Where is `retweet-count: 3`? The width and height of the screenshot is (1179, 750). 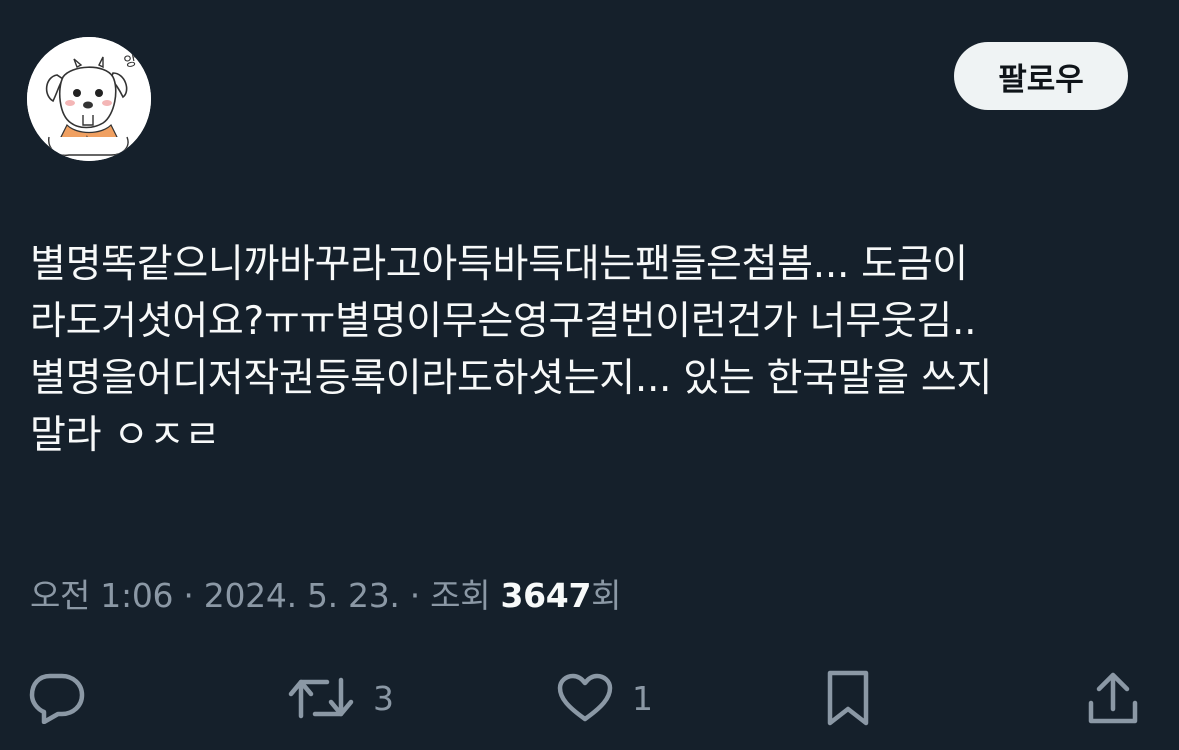 retweet-count: 3 is located at coordinates (383, 698).